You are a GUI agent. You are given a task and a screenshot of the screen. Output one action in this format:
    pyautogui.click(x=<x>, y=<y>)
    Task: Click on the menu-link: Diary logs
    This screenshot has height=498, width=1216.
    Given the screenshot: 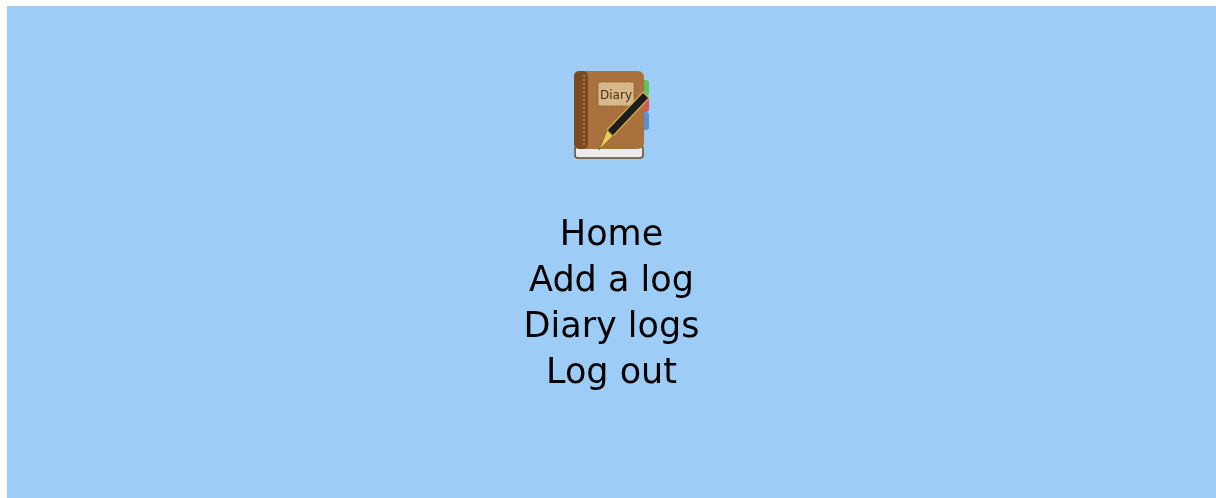 What is the action you would take?
    pyautogui.click(x=611, y=325)
    